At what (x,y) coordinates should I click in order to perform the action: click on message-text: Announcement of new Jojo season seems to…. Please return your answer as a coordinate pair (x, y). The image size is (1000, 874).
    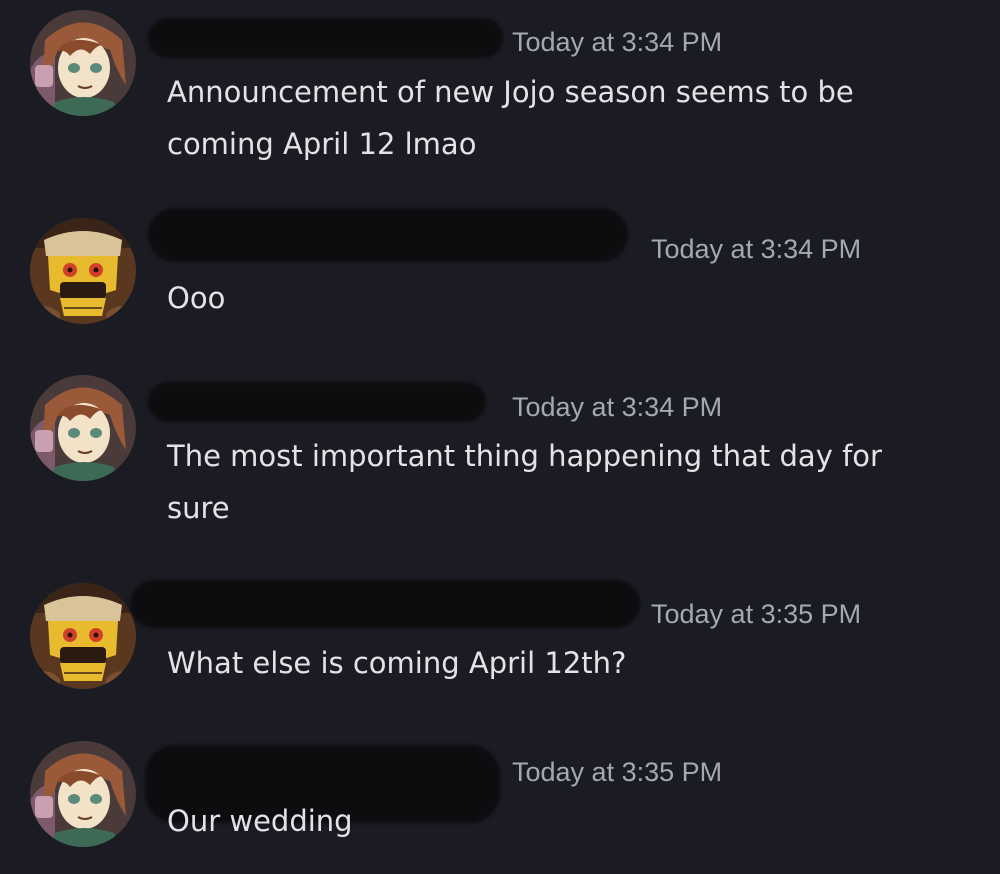
    Looking at the image, I should click on (510, 118).